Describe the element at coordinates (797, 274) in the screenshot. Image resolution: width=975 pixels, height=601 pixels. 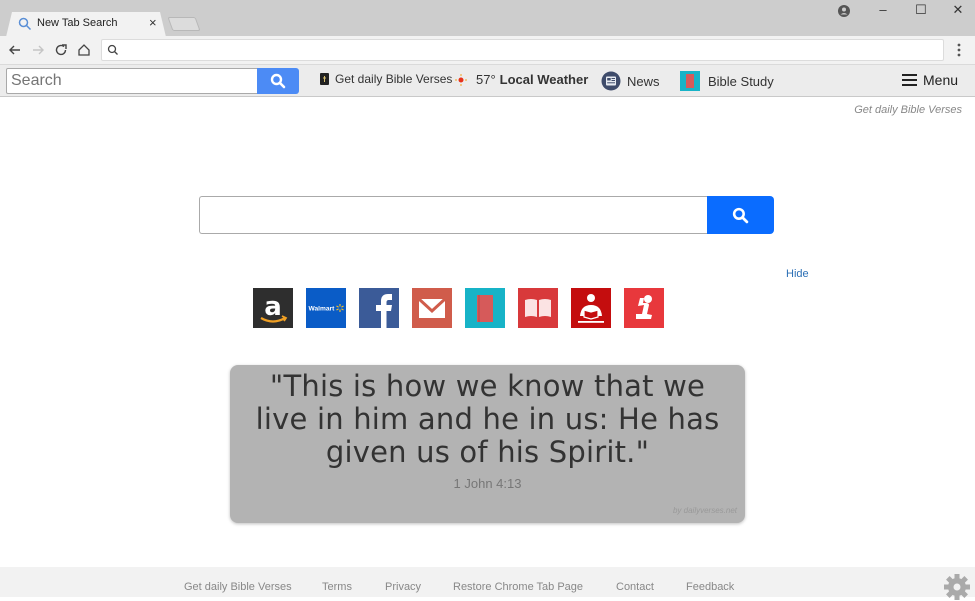
I see `hide-tiles-link: Hide` at that location.